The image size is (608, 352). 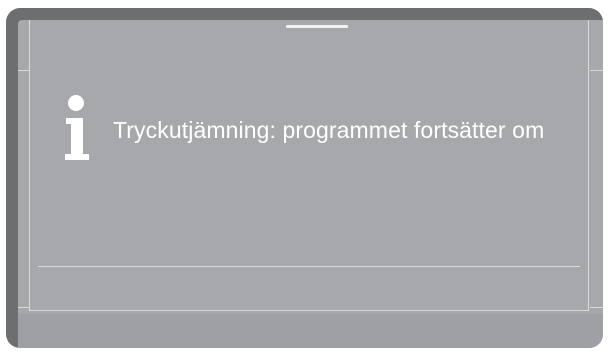 What do you see at coordinates (77, 127) in the screenshot?
I see `info-icon` at bounding box center [77, 127].